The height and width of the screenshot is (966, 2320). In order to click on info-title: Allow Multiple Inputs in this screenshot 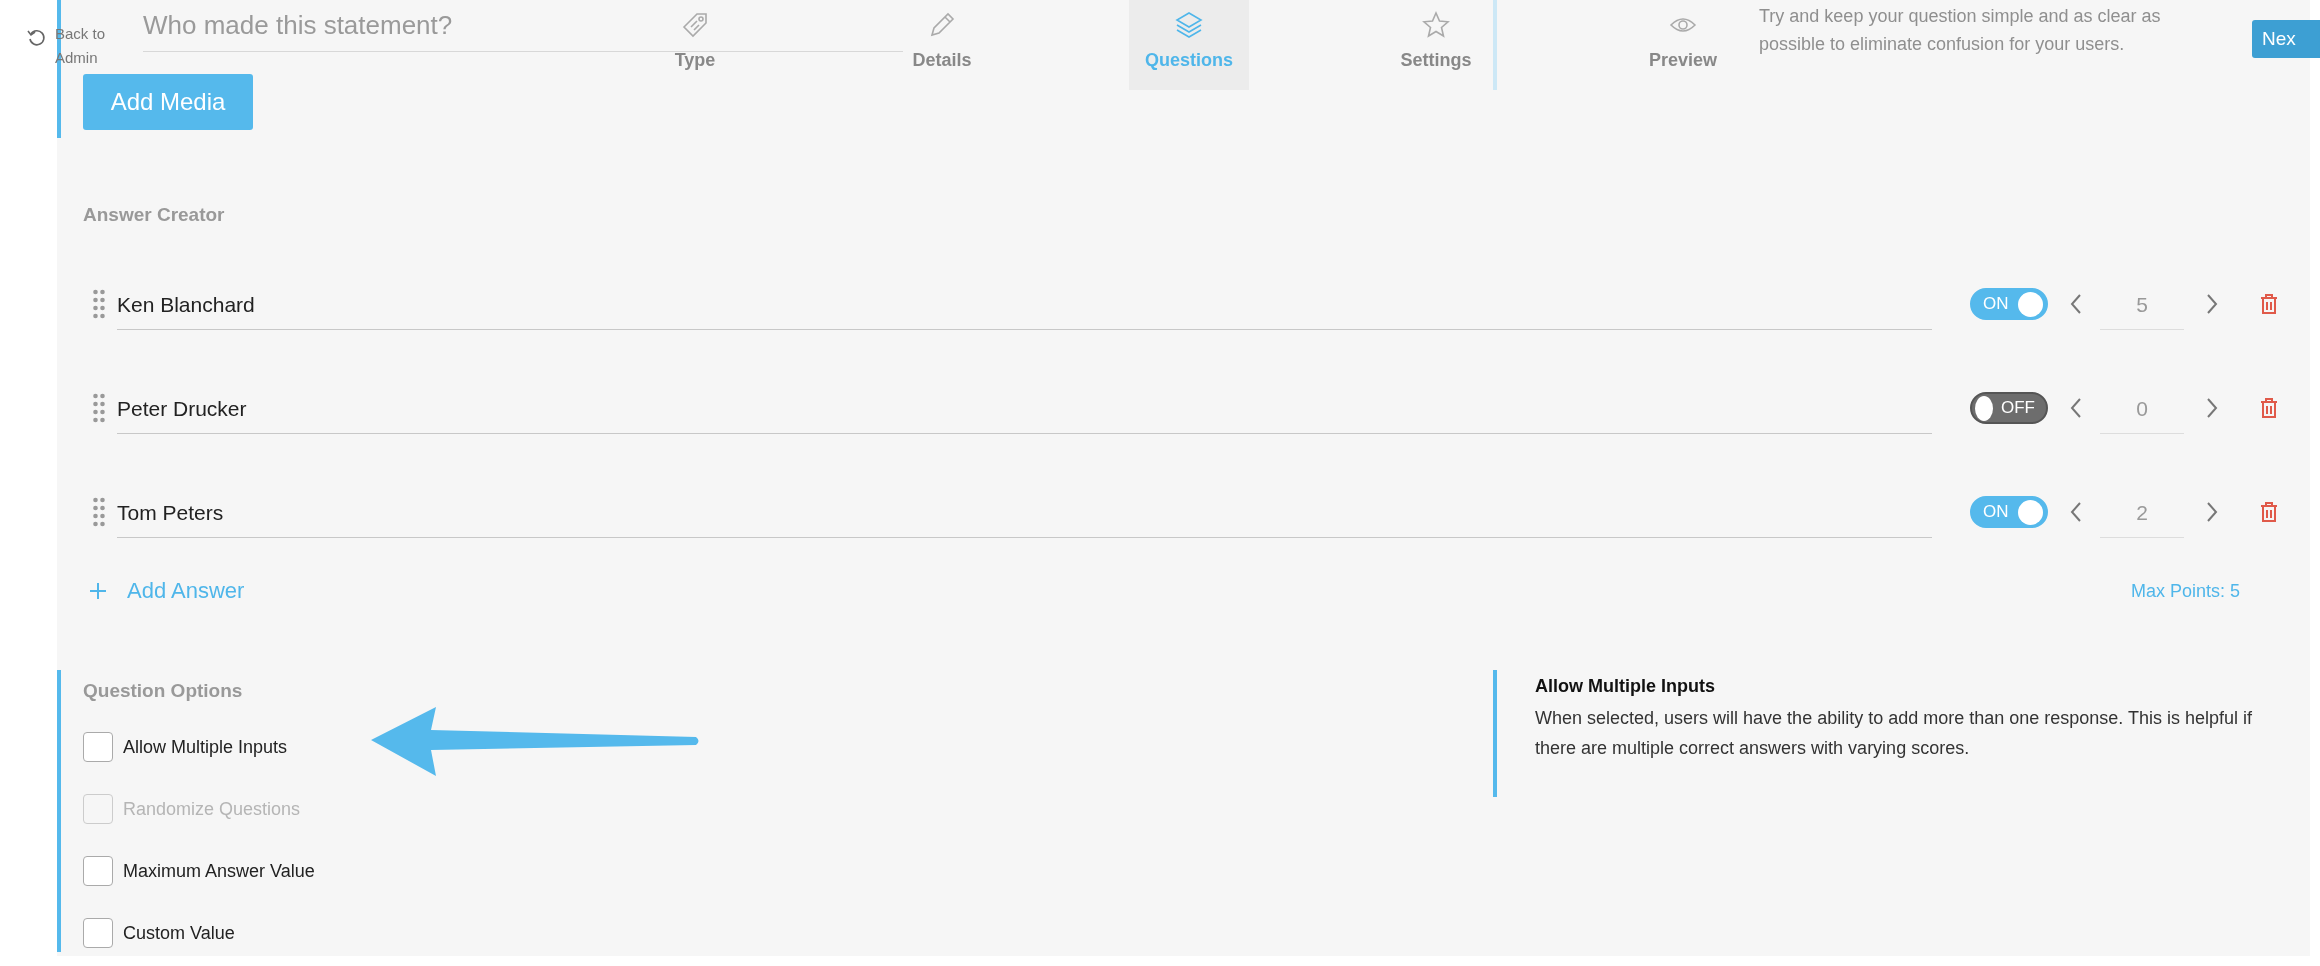, I will do `click(1625, 686)`.